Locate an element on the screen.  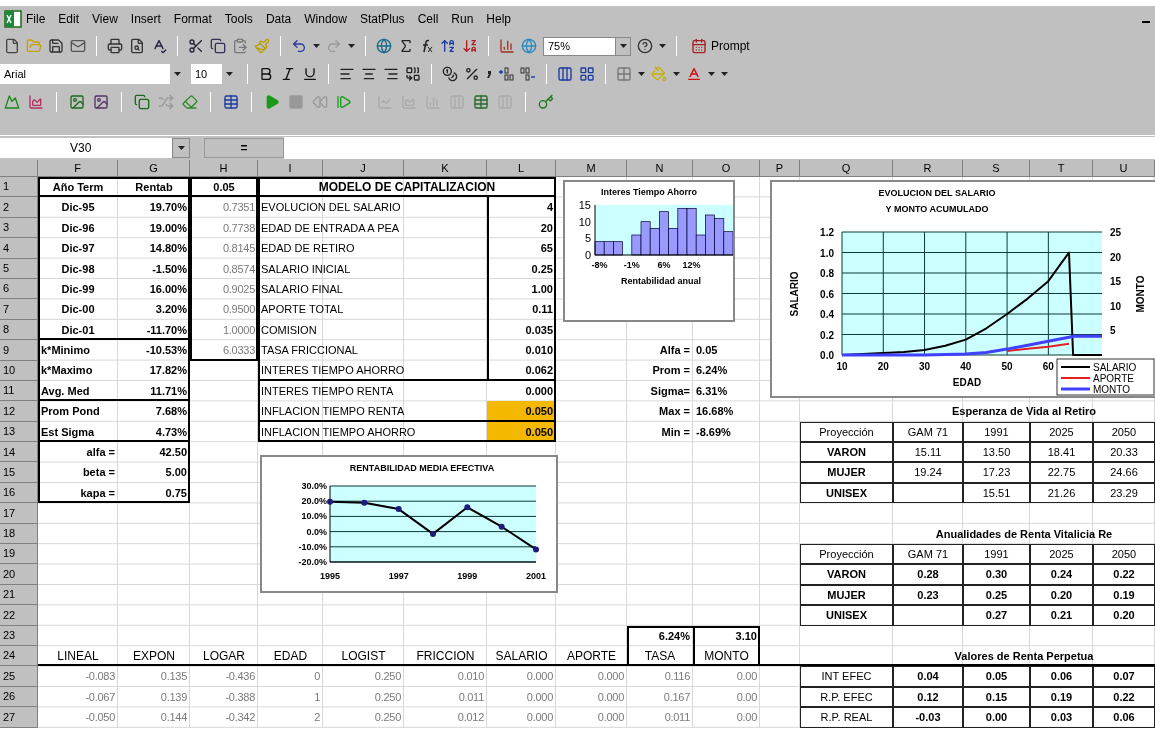
sheet-cell: Dic-01 is located at coordinates (78, 330).